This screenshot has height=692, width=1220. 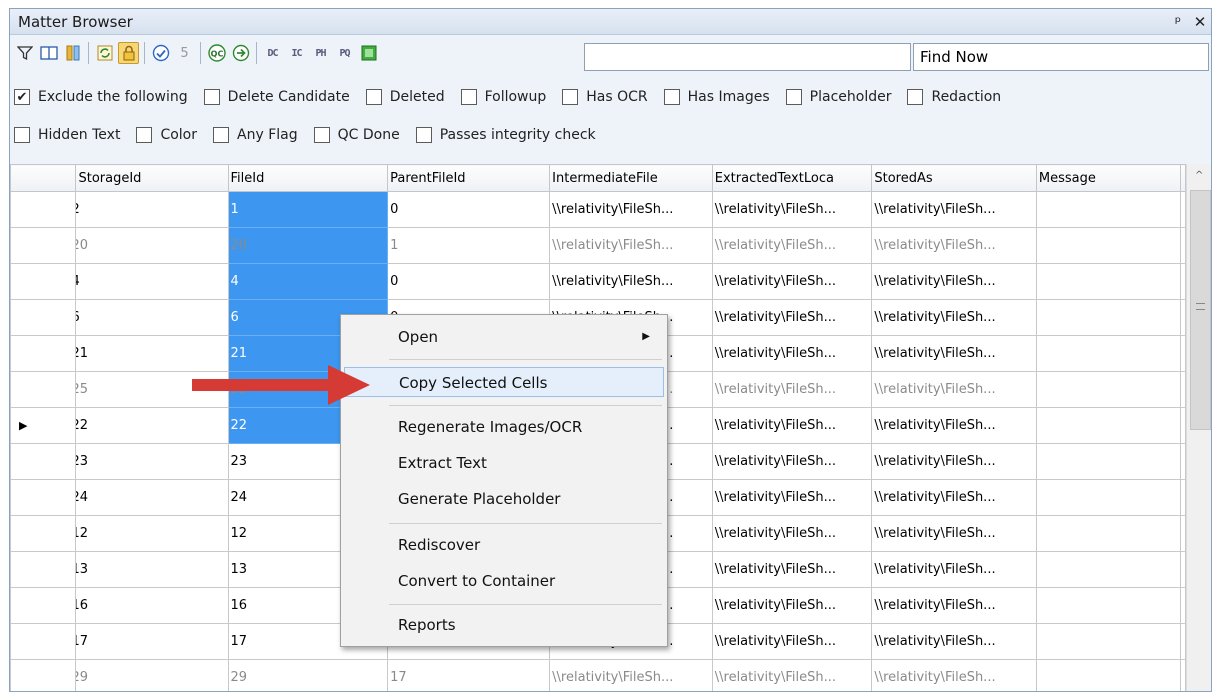 I want to click on menu-item-generate-placeholder: Generate Placeholder, so click(x=504, y=499).